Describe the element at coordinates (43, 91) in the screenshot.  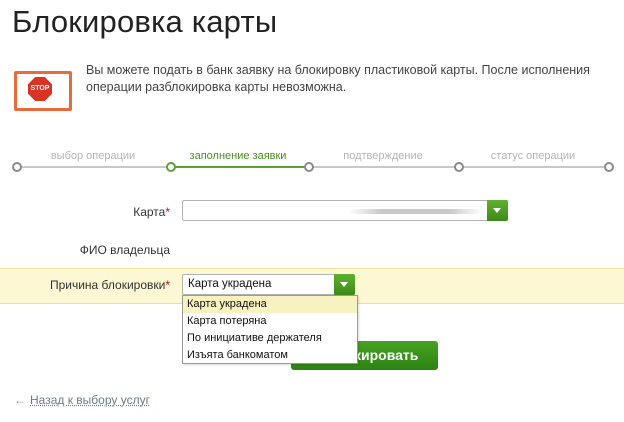
I see `stop-icon: STOP` at that location.